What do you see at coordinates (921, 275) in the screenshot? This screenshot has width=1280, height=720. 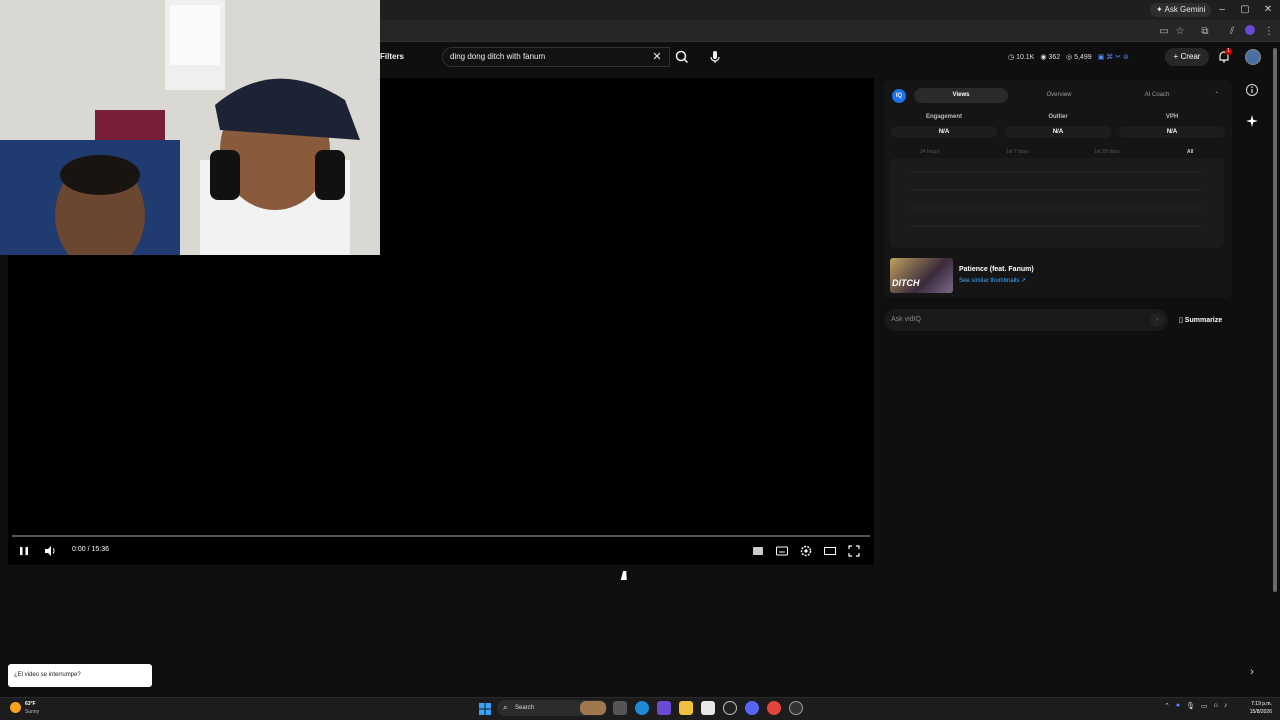 I see `video-thumbnail: DITCH` at bounding box center [921, 275].